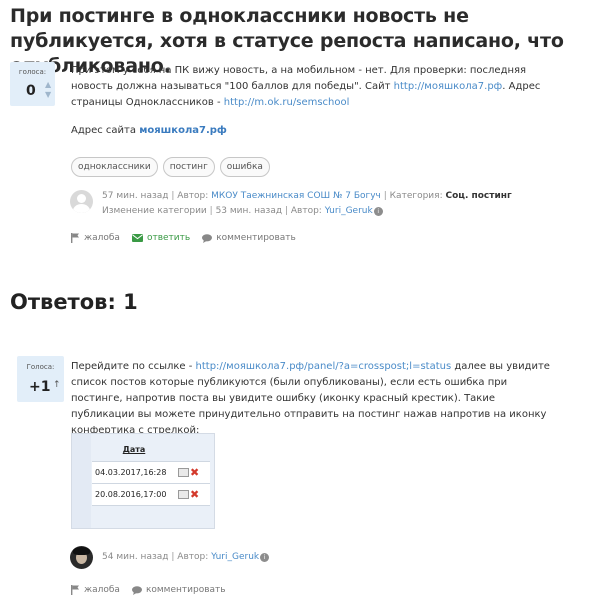 The height and width of the screenshot is (605, 600). I want to click on comment-button: комментировать, so click(249, 238).